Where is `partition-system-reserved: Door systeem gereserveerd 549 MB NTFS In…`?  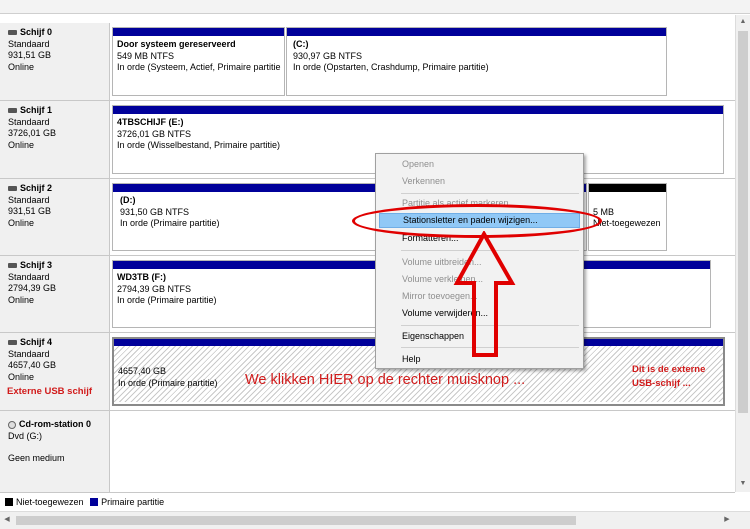 partition-system-reserved: Door systeem gereserveerd 549 MB NTFS In… is located at coordinates (198, 61).